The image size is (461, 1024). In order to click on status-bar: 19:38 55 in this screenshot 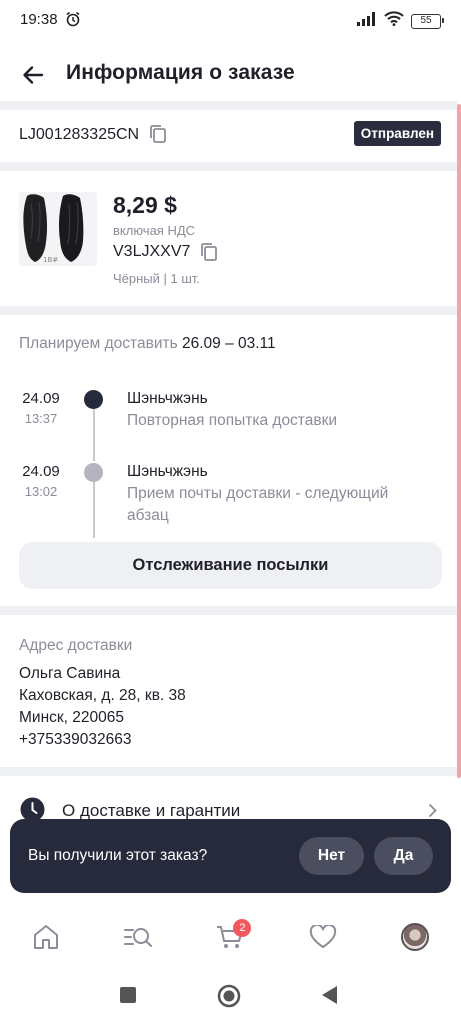, I will do `click(230, 21)`.